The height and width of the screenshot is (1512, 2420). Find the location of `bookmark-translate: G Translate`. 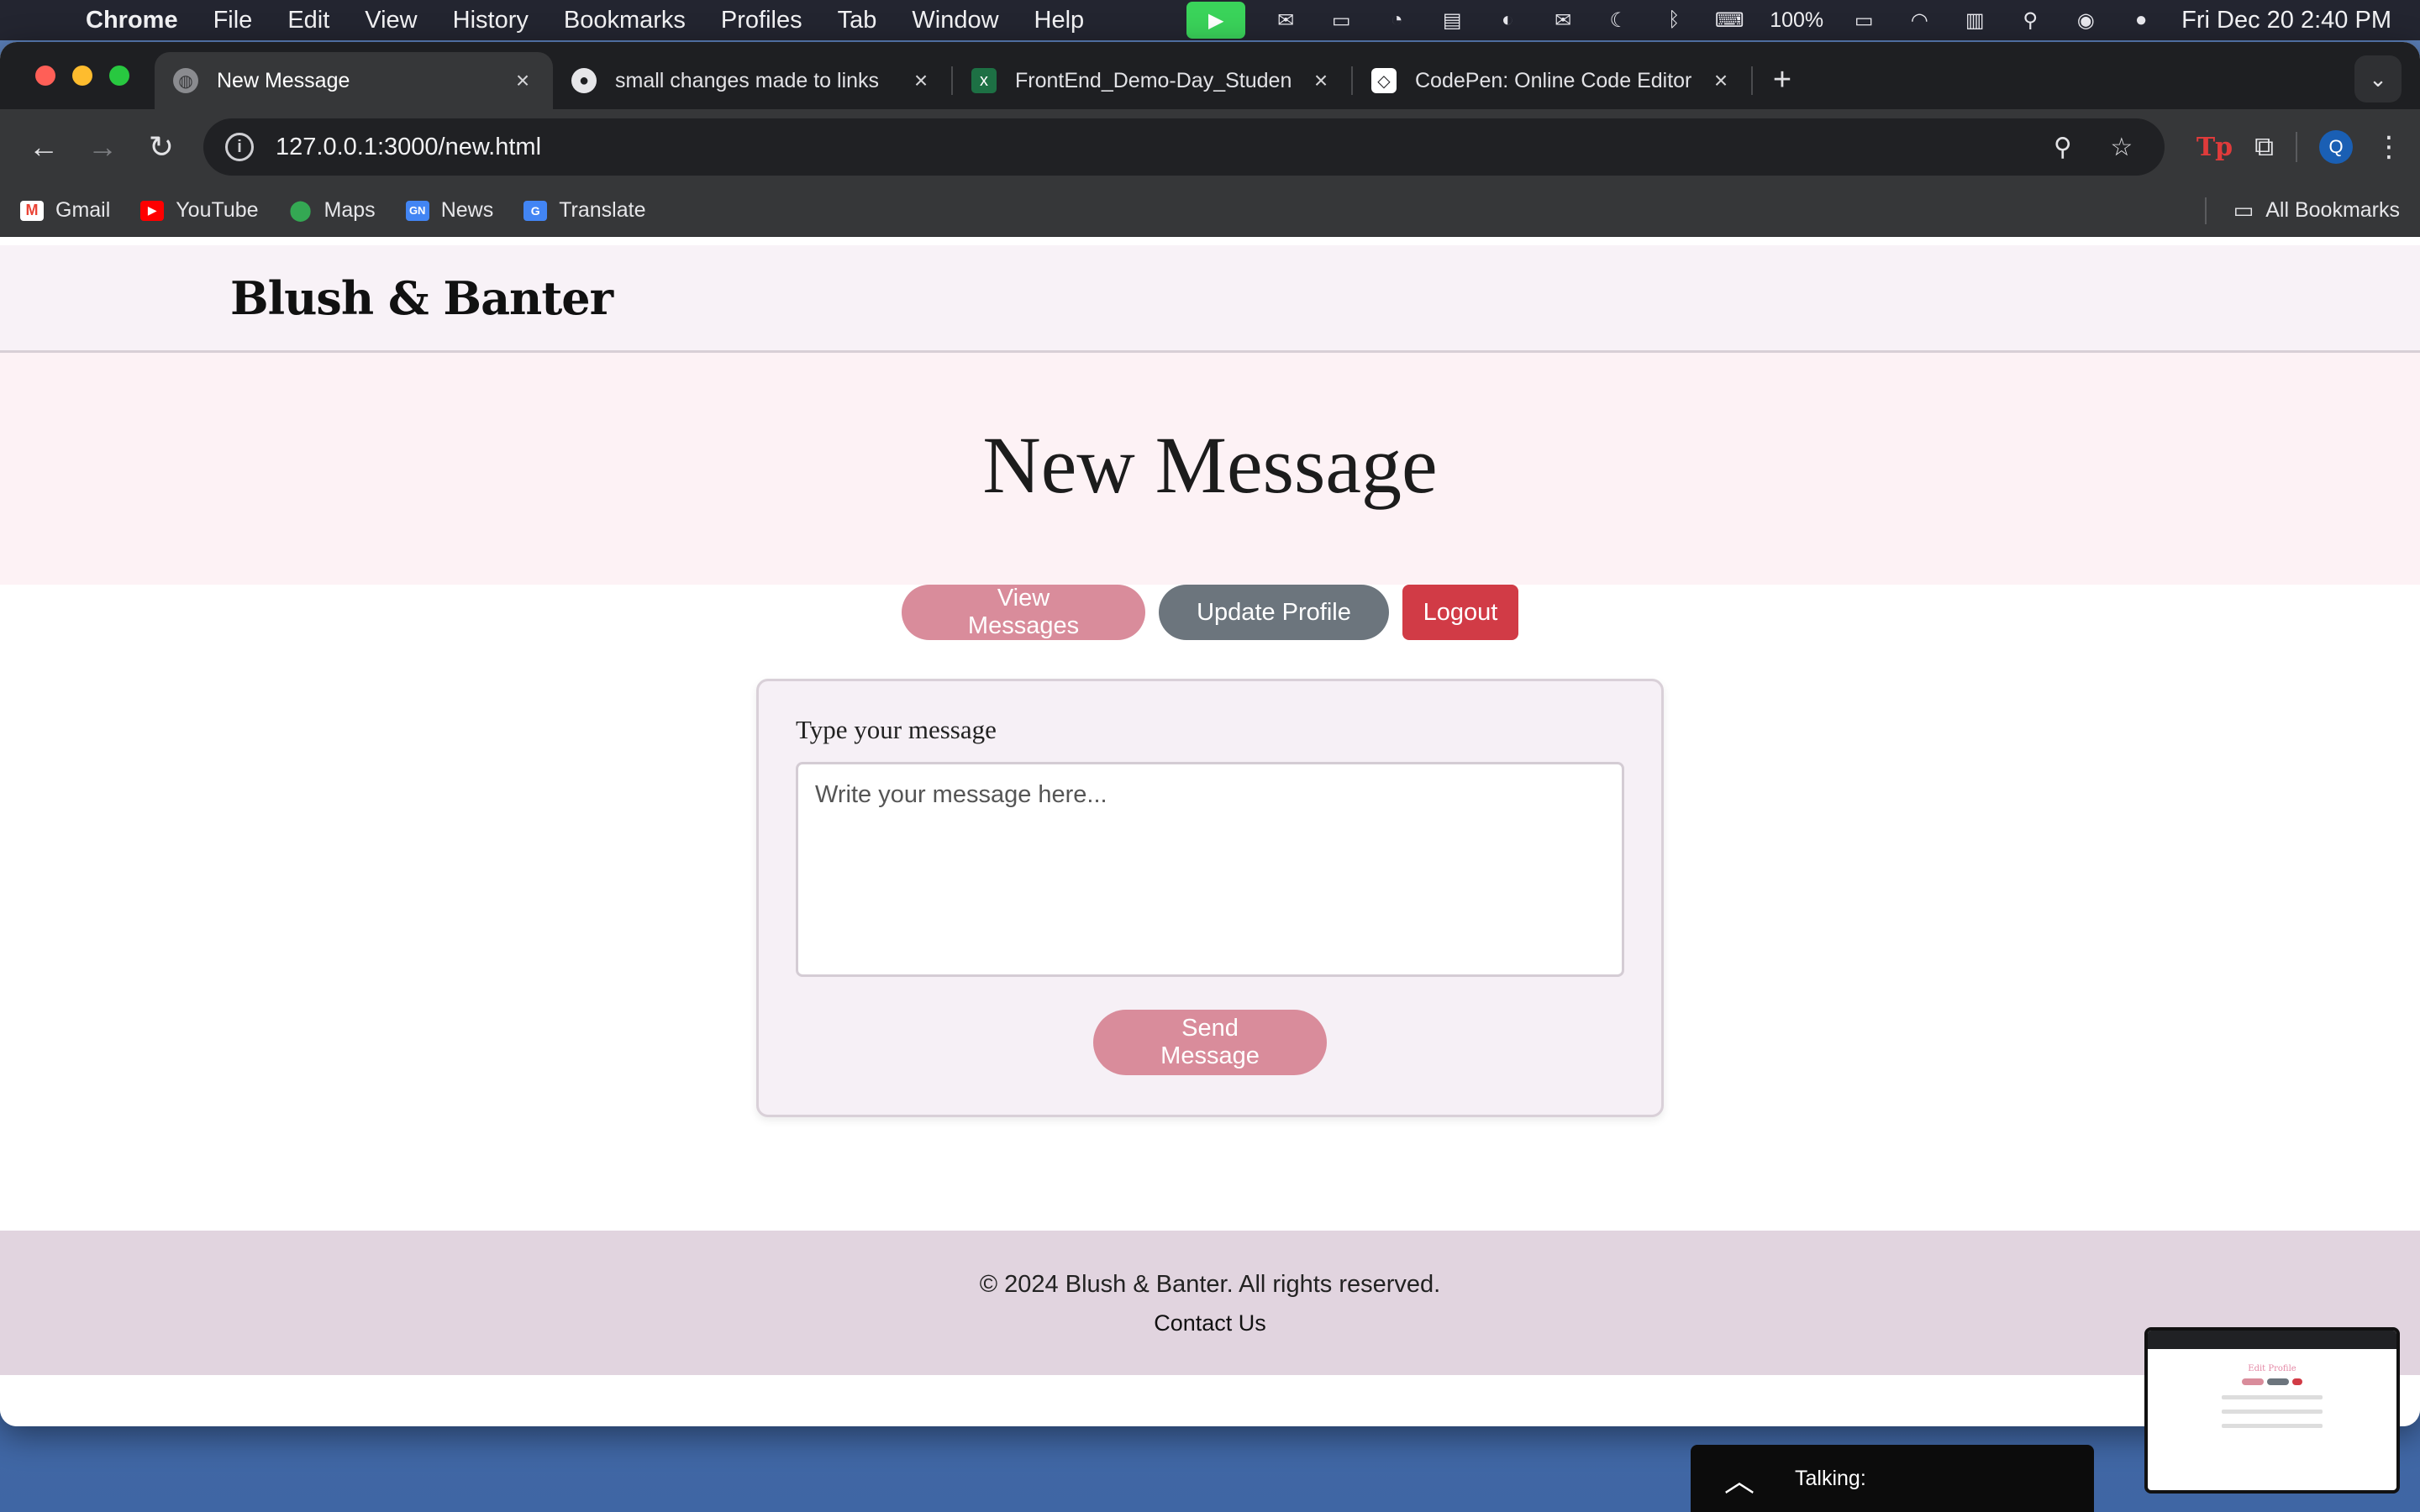

bookmark-translate: G Translate is located at coordinates (584, 210).